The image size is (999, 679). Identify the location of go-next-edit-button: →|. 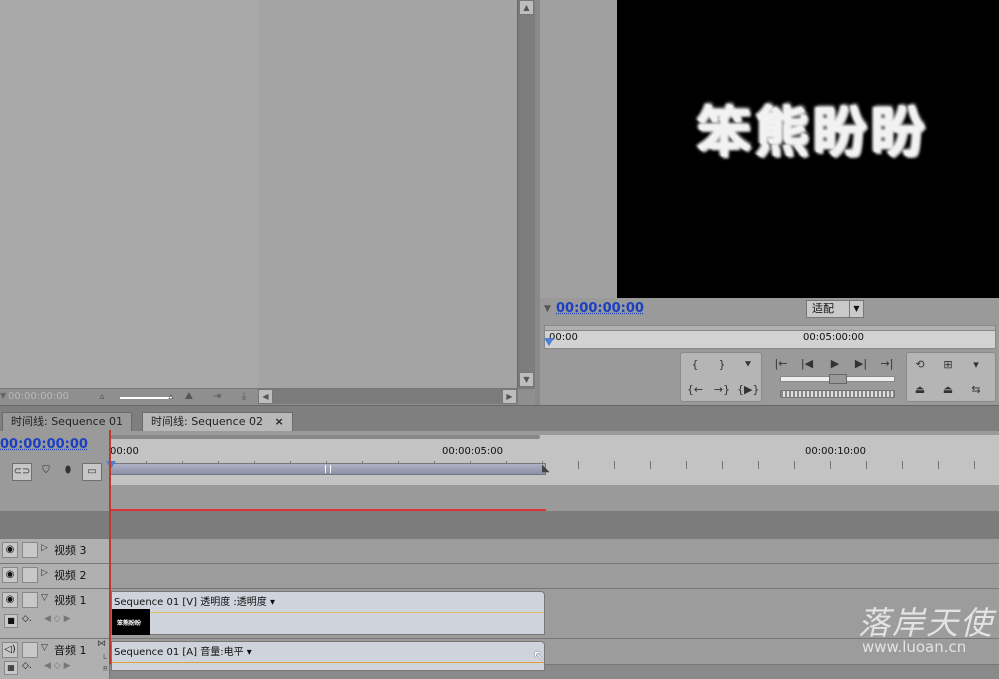
(887, 364).